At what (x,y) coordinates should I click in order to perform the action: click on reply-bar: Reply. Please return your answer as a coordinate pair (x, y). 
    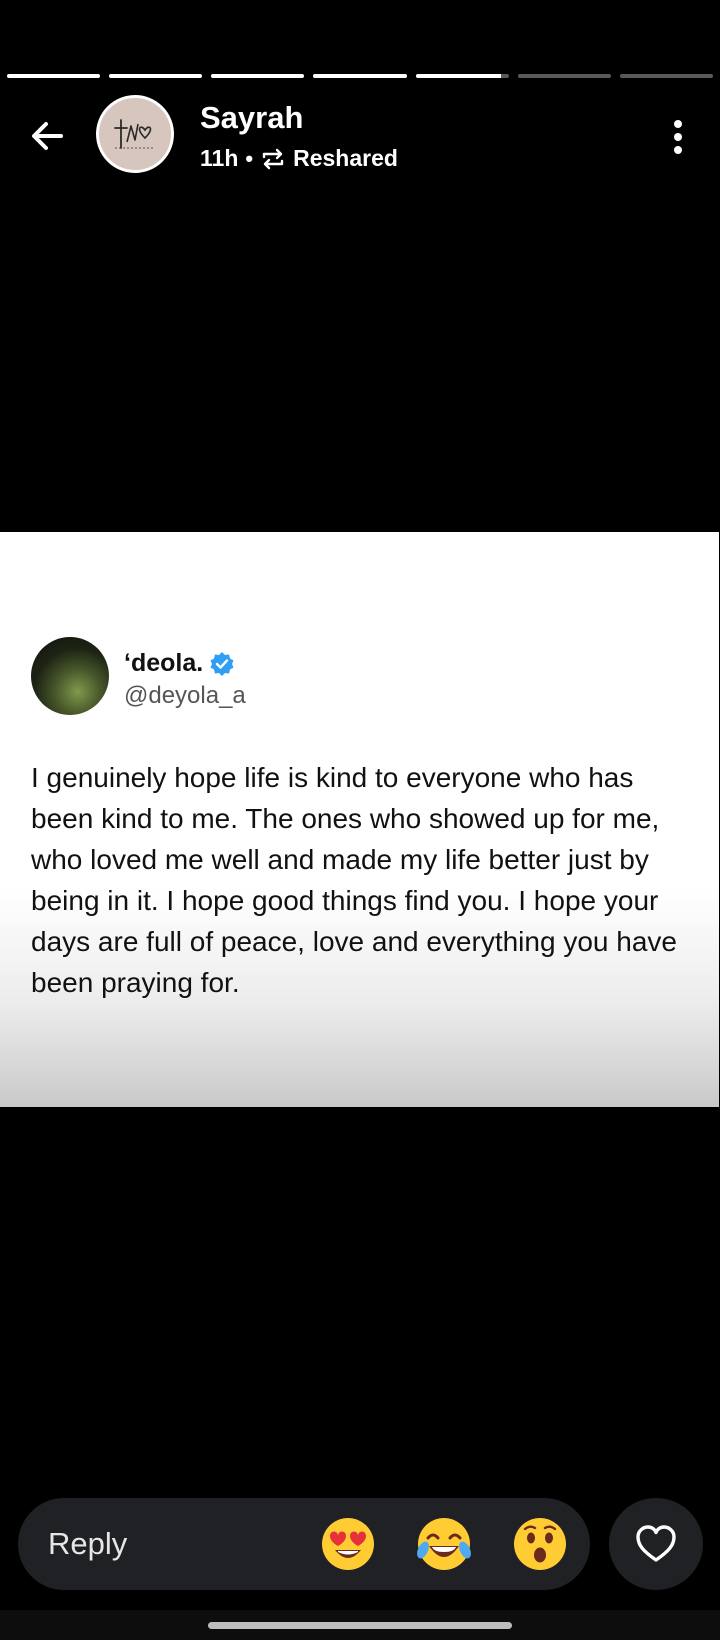
    Looking at the image, I should click on (304, 1544).